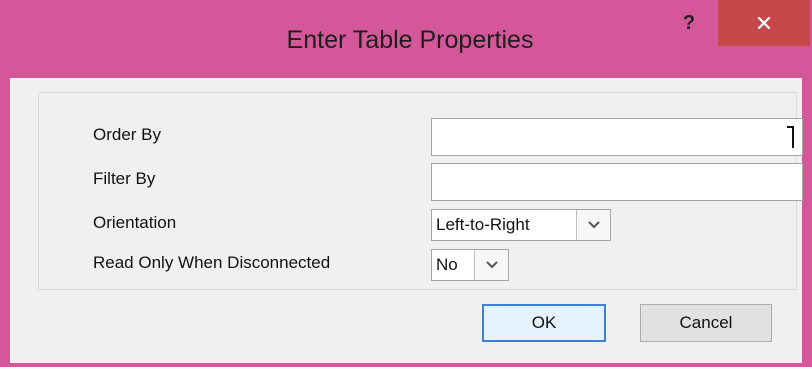 The image size is (812, 367). What do you see at coordinates (617, 137) in the screenshot?
I see `order-by-input` at bounding box center [617, 137].